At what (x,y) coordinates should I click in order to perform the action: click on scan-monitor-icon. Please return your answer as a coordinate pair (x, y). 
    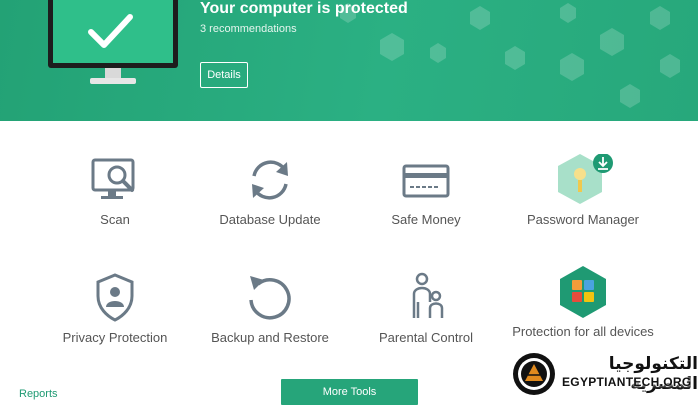
    Looking at the image, I should click on (113, 178).